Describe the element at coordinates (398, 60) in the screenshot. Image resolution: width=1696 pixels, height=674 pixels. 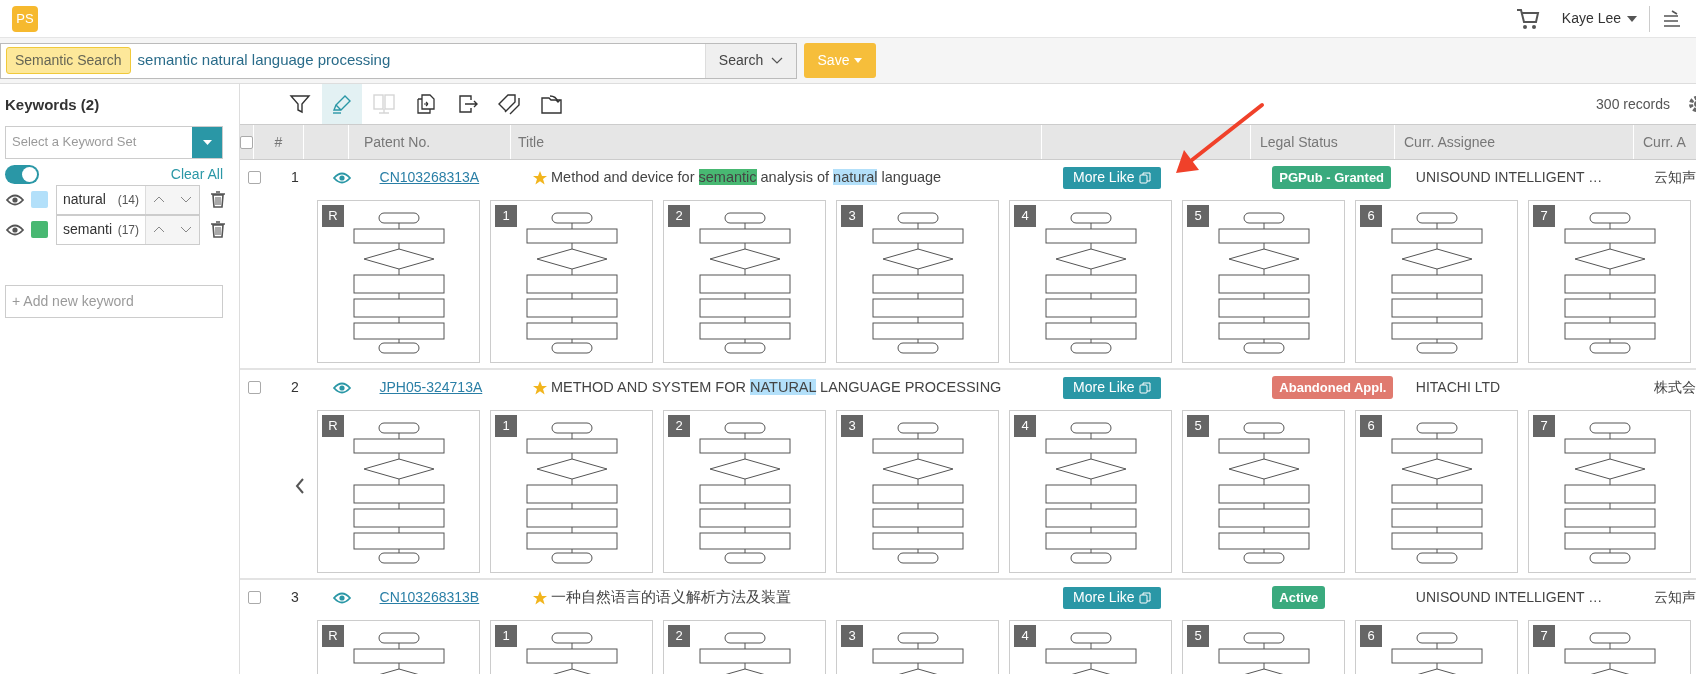
I see `search-field: Semantic Search semantic natural language processing Search` at that location.